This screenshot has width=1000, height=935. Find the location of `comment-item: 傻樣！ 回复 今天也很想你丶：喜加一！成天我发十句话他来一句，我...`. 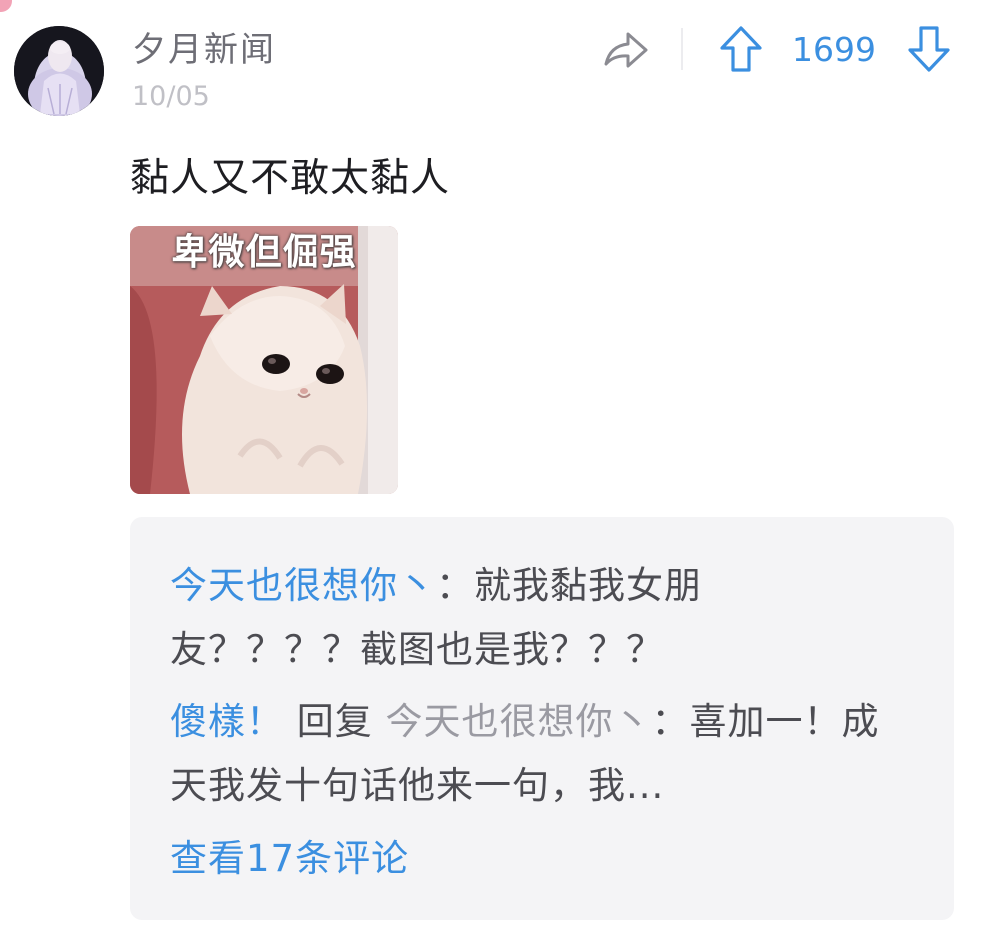

comment-item: 傻樣！ 回复 今天也很想你丶：喜加一！成天我发十句话他来一句，我... is located at coordinates (530, 754).